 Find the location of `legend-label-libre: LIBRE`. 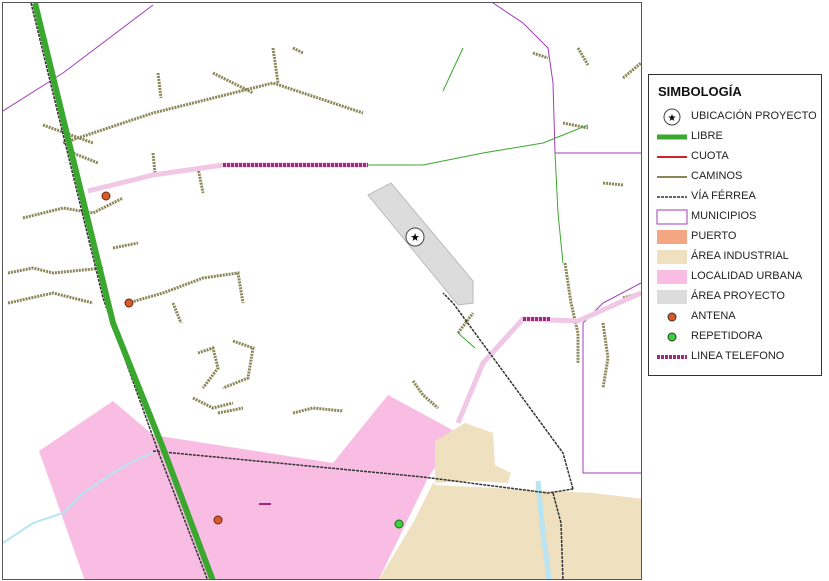

legend-label-libre: LIBRE is located at coordinates (707, 136).